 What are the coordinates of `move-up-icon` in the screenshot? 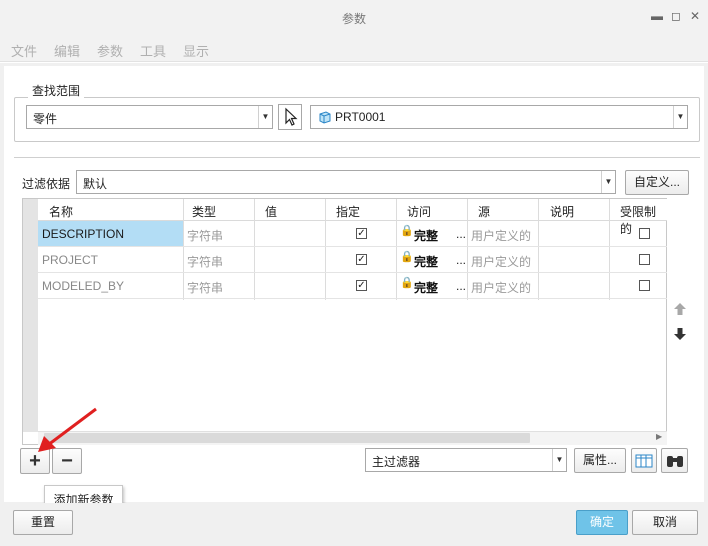 It's located at (680, 310).